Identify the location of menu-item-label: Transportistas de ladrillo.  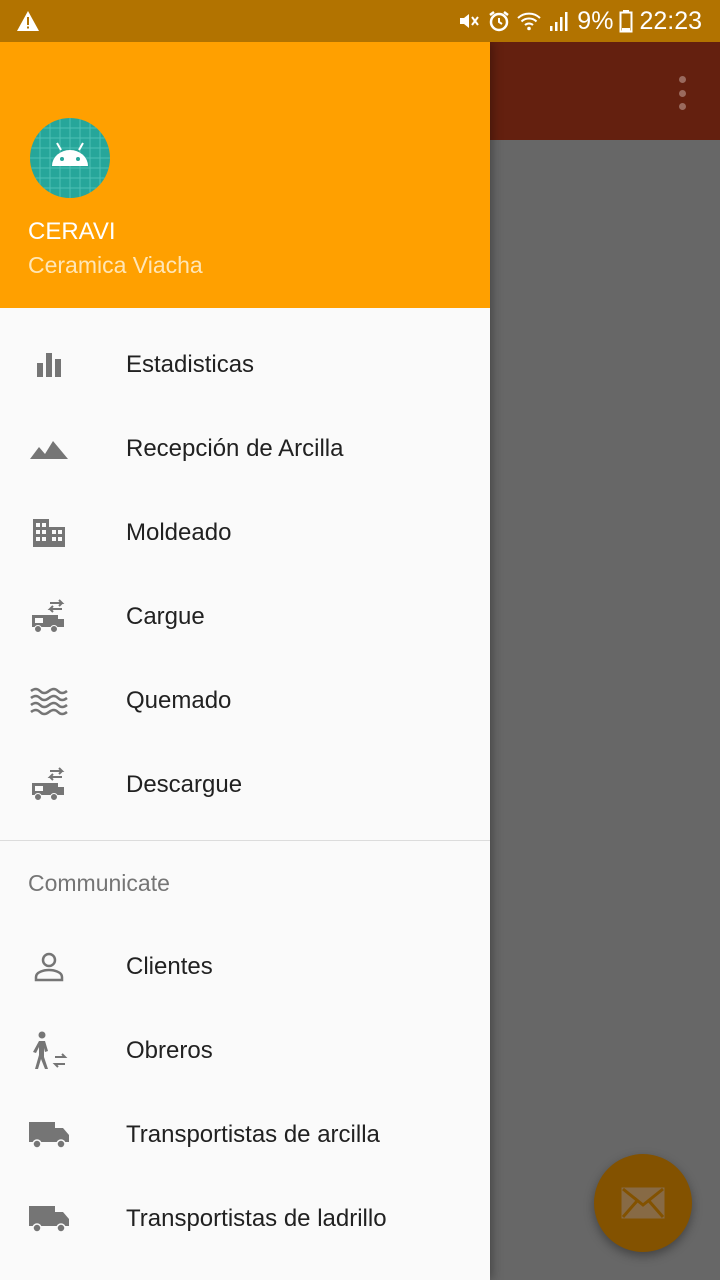
(256, 1218).